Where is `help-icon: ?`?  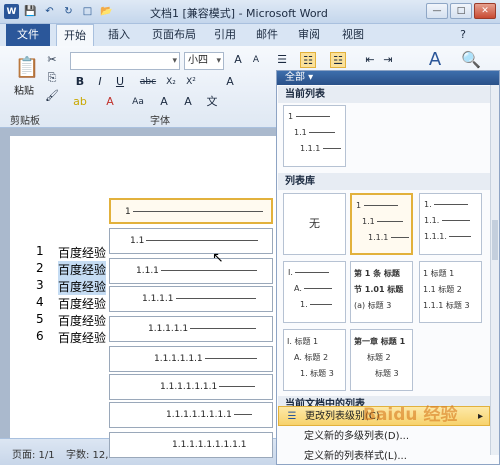 help-icon: ? is located at coordinates (463, 35).